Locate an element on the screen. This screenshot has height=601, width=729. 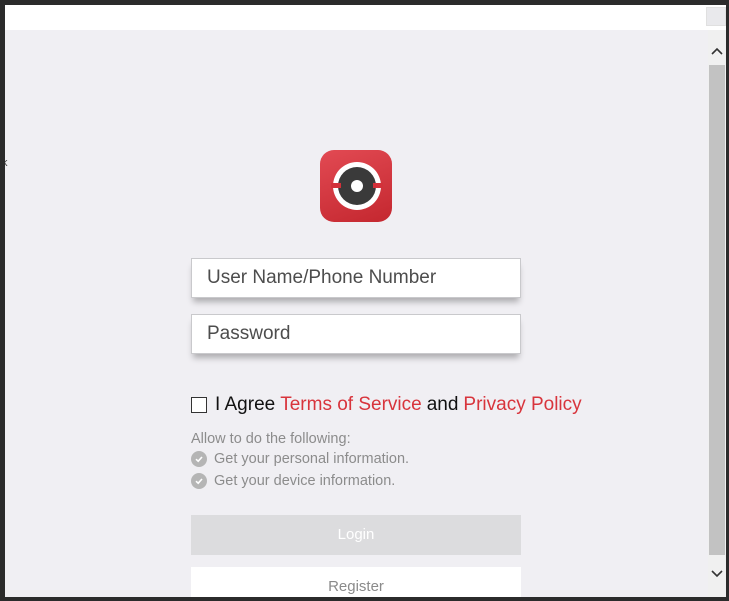
privacy-link: Privacy Policy is located at coordinates (522, 405).